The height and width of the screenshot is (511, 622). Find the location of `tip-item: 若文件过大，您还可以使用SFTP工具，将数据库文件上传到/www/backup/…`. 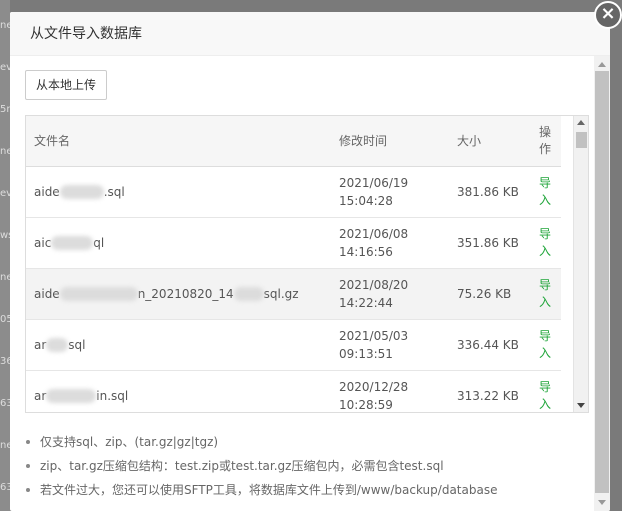

tip-item: 若文件过大，您还可以使用SFTP工具，将数据库文件上传到/www/backup/… is located at coordinates (306, 490).